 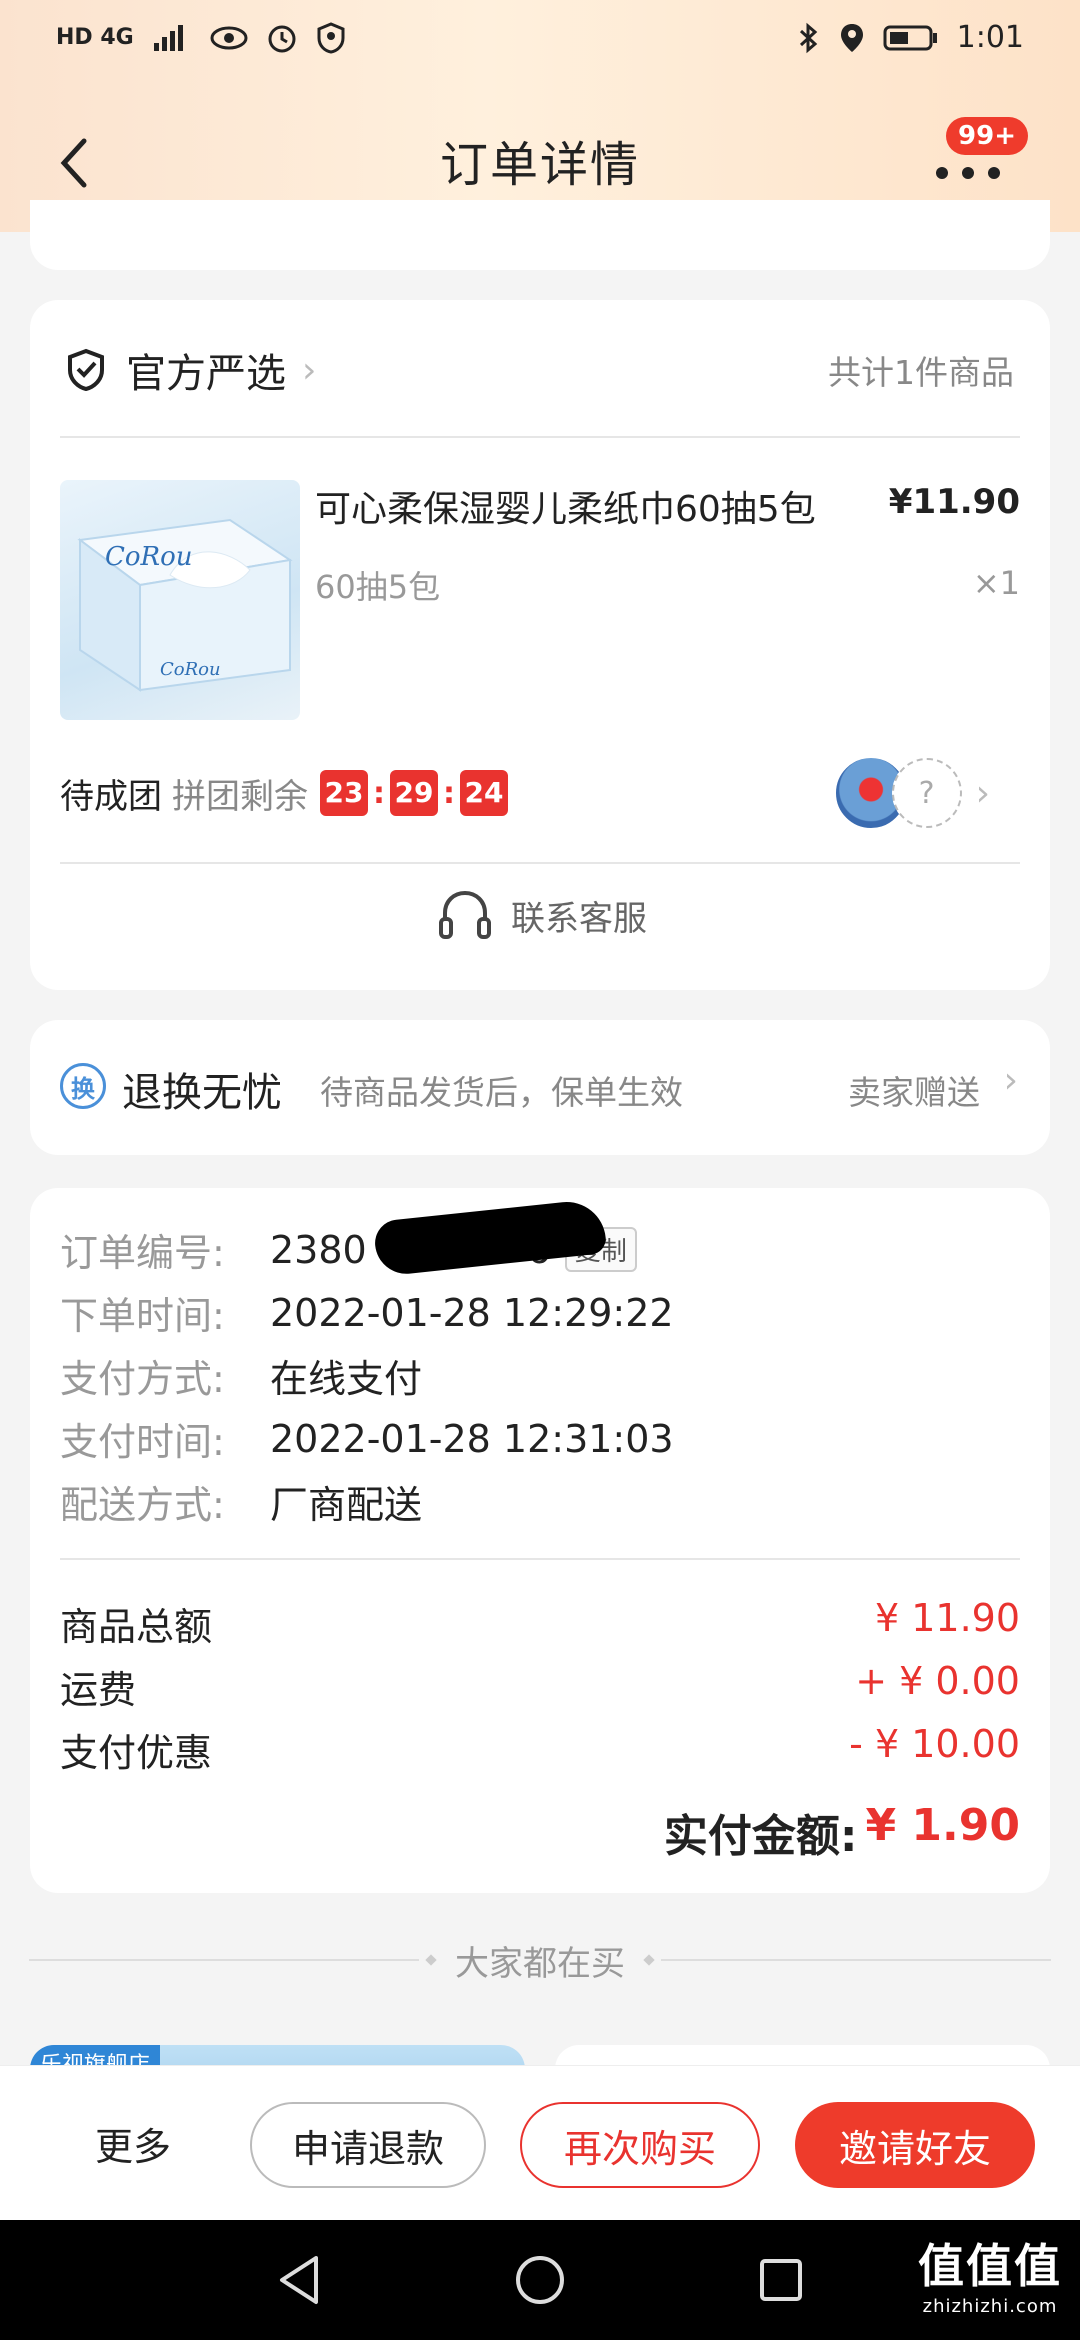 I want to click on product-name: 可心柔保湿婴儿柔纸巾60抽5包, so click(x=565, y=506).